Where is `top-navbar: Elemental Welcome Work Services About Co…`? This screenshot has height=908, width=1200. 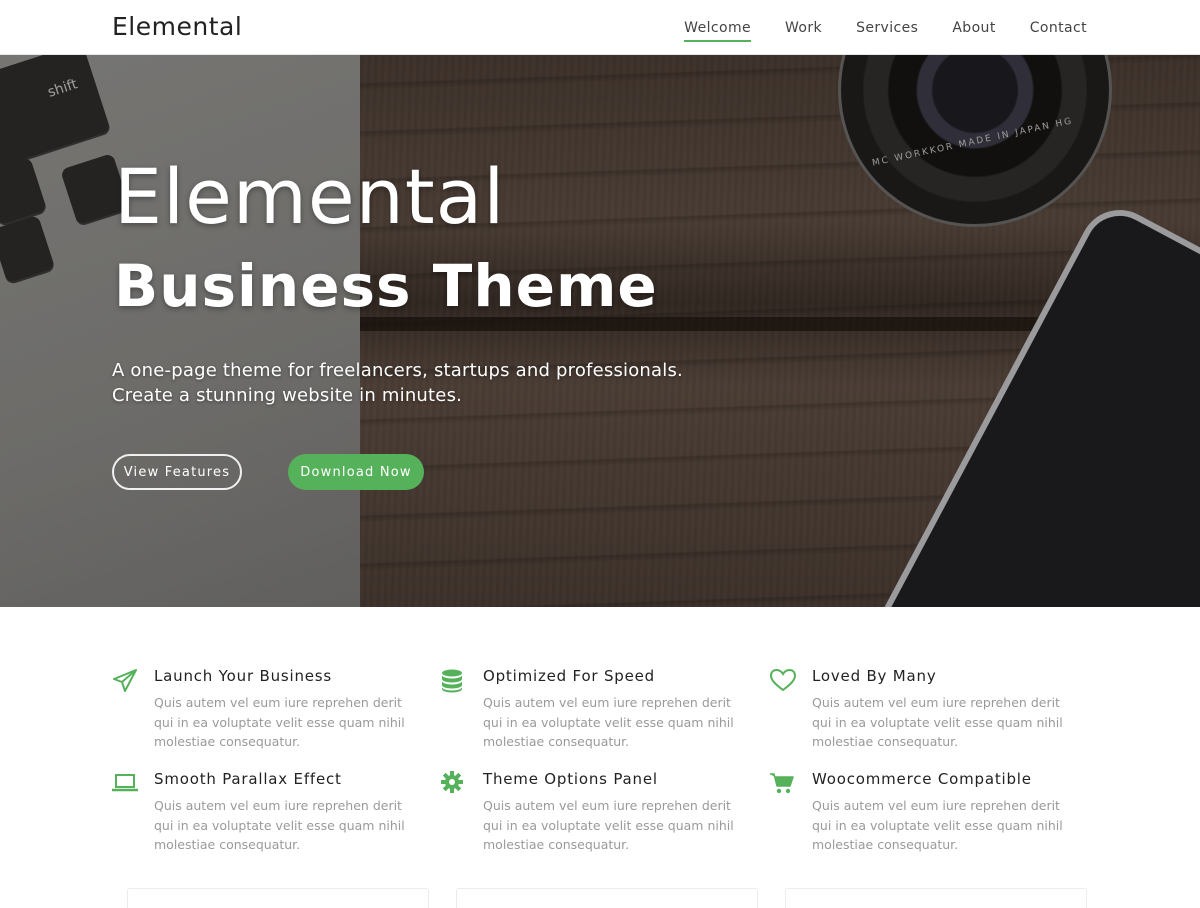 top-navbar: Elemental Welcome Work Services About Co… is located at coordinates (600, 27).